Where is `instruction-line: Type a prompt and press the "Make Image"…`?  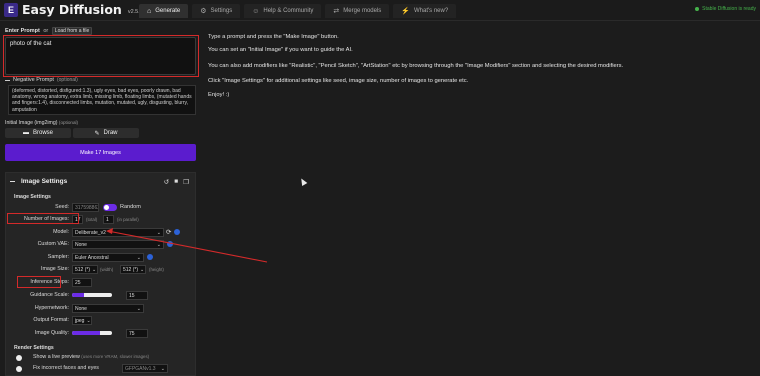 instruction-line: Type a prompt and press the "Make Image"… is located at coordinates (273, 37).